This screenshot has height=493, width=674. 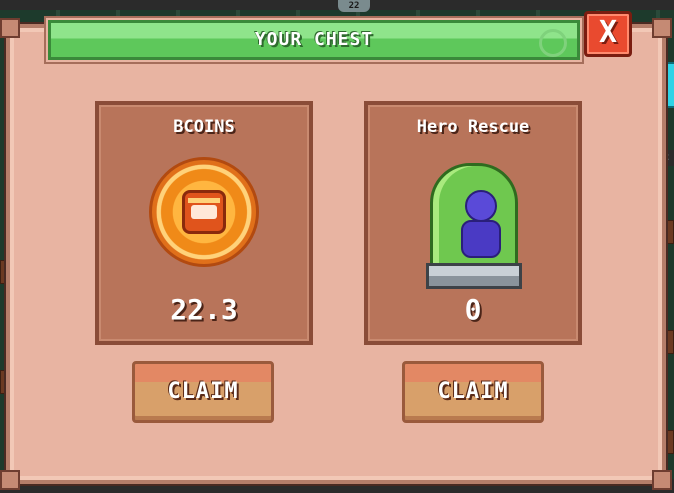 I want to click on dialog-title: YOUR CHEST, so click(x=314, y=39).